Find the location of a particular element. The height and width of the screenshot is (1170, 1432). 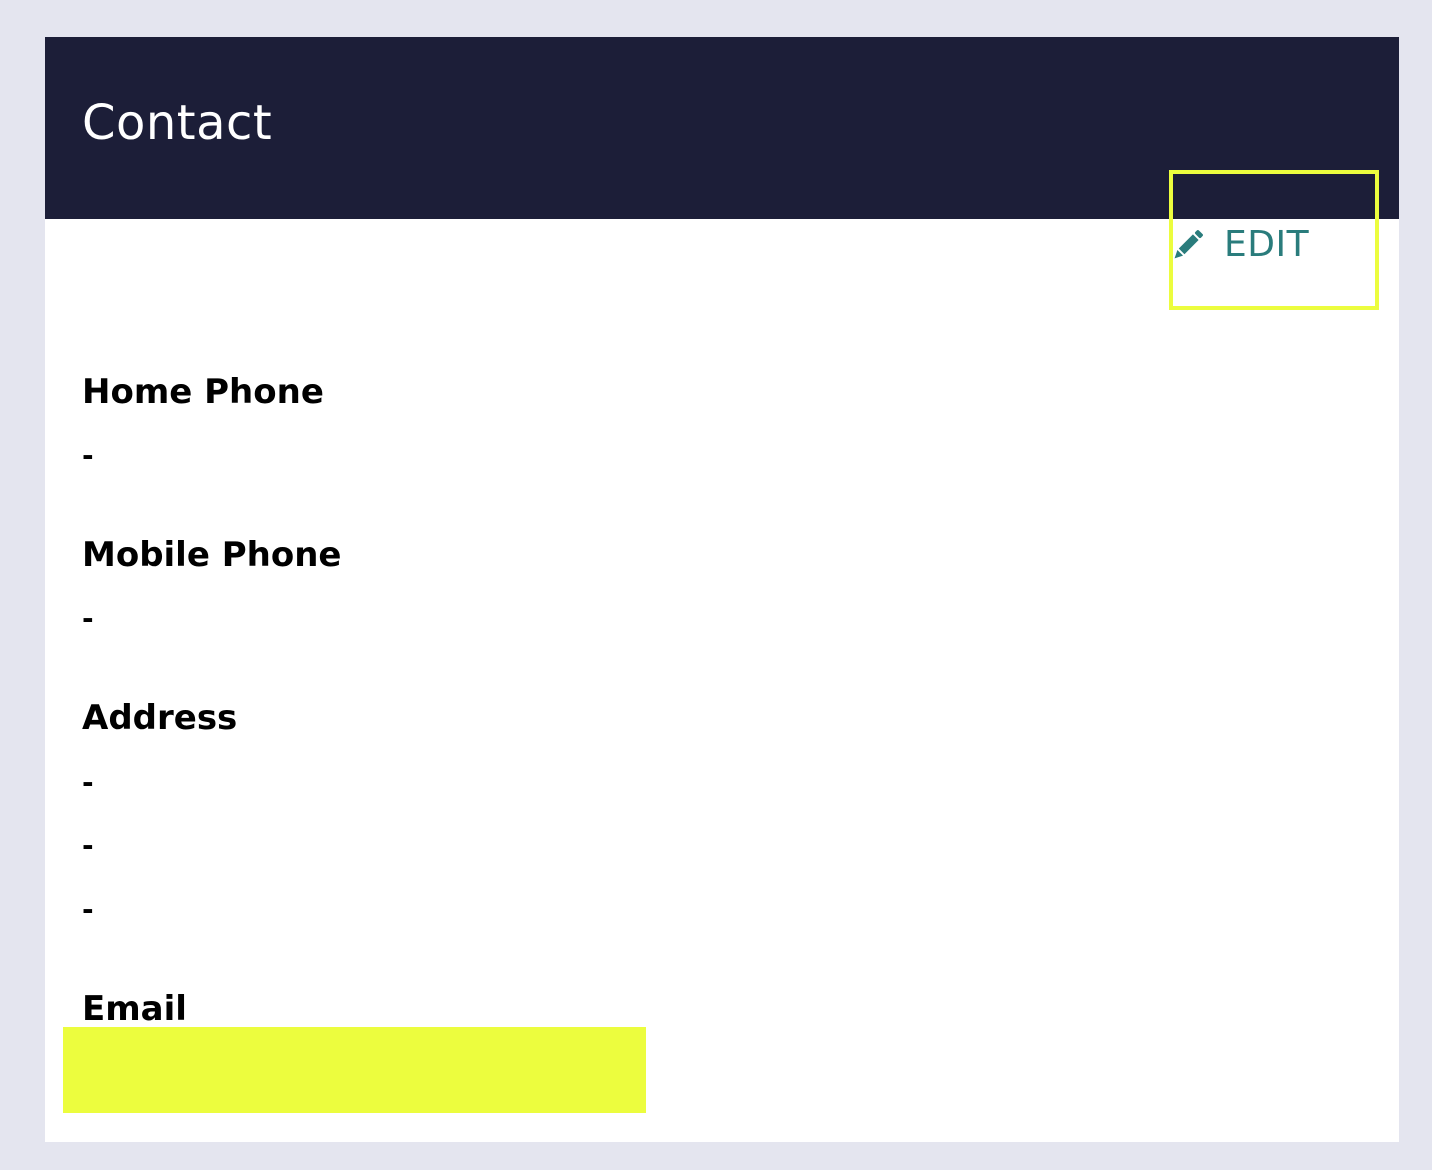

edit-button: EDIT is located at coordinates (1238, 245).